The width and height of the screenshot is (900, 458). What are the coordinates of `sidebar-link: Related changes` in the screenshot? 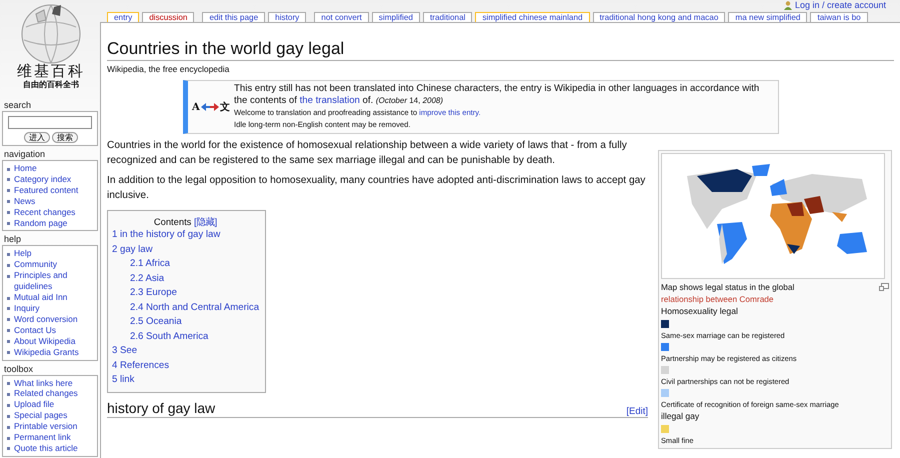 It's located at (46, 394).